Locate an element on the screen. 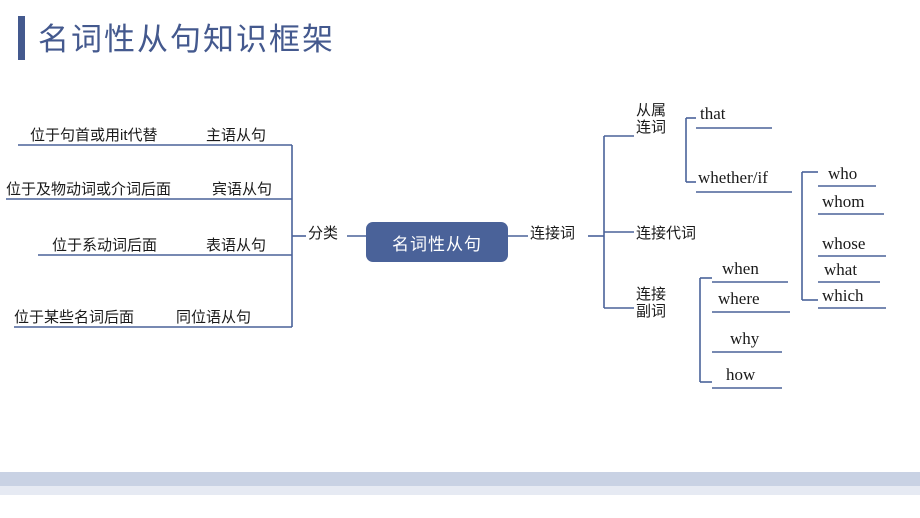 Image resolution: width=920 pixels, height=518 pixels. left-item-desc-4: 位于某些名词后面 is located at coordinates (74, 317).